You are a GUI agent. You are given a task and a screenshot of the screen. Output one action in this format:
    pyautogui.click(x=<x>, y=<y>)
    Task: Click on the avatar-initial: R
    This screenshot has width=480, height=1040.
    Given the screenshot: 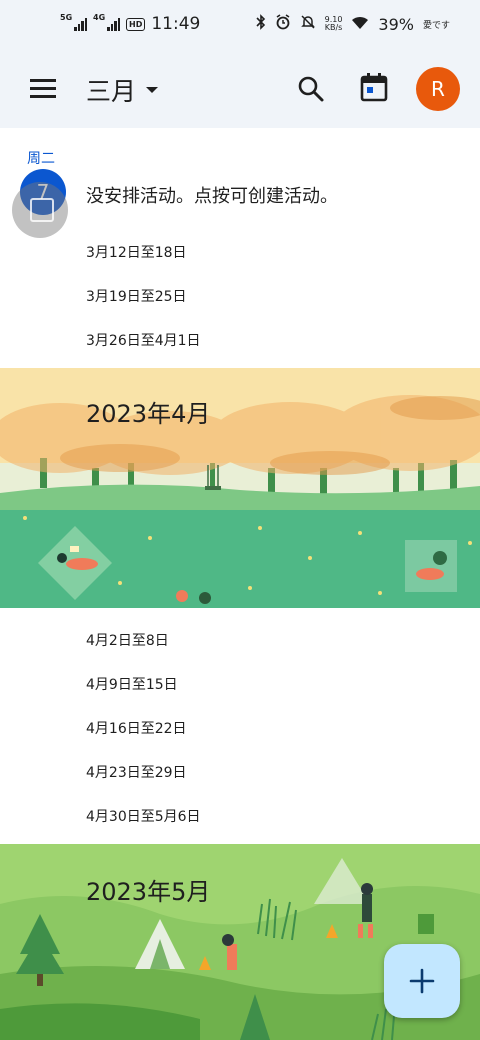 What is the action you would take?
    pyautogui.click(x=438, y=89)
    